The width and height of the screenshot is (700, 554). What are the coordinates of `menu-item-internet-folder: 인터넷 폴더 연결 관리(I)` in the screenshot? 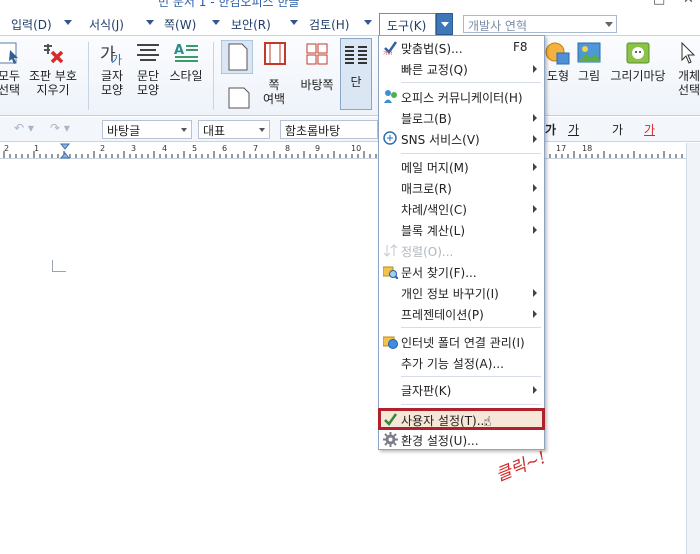 It's located at (461, 341).